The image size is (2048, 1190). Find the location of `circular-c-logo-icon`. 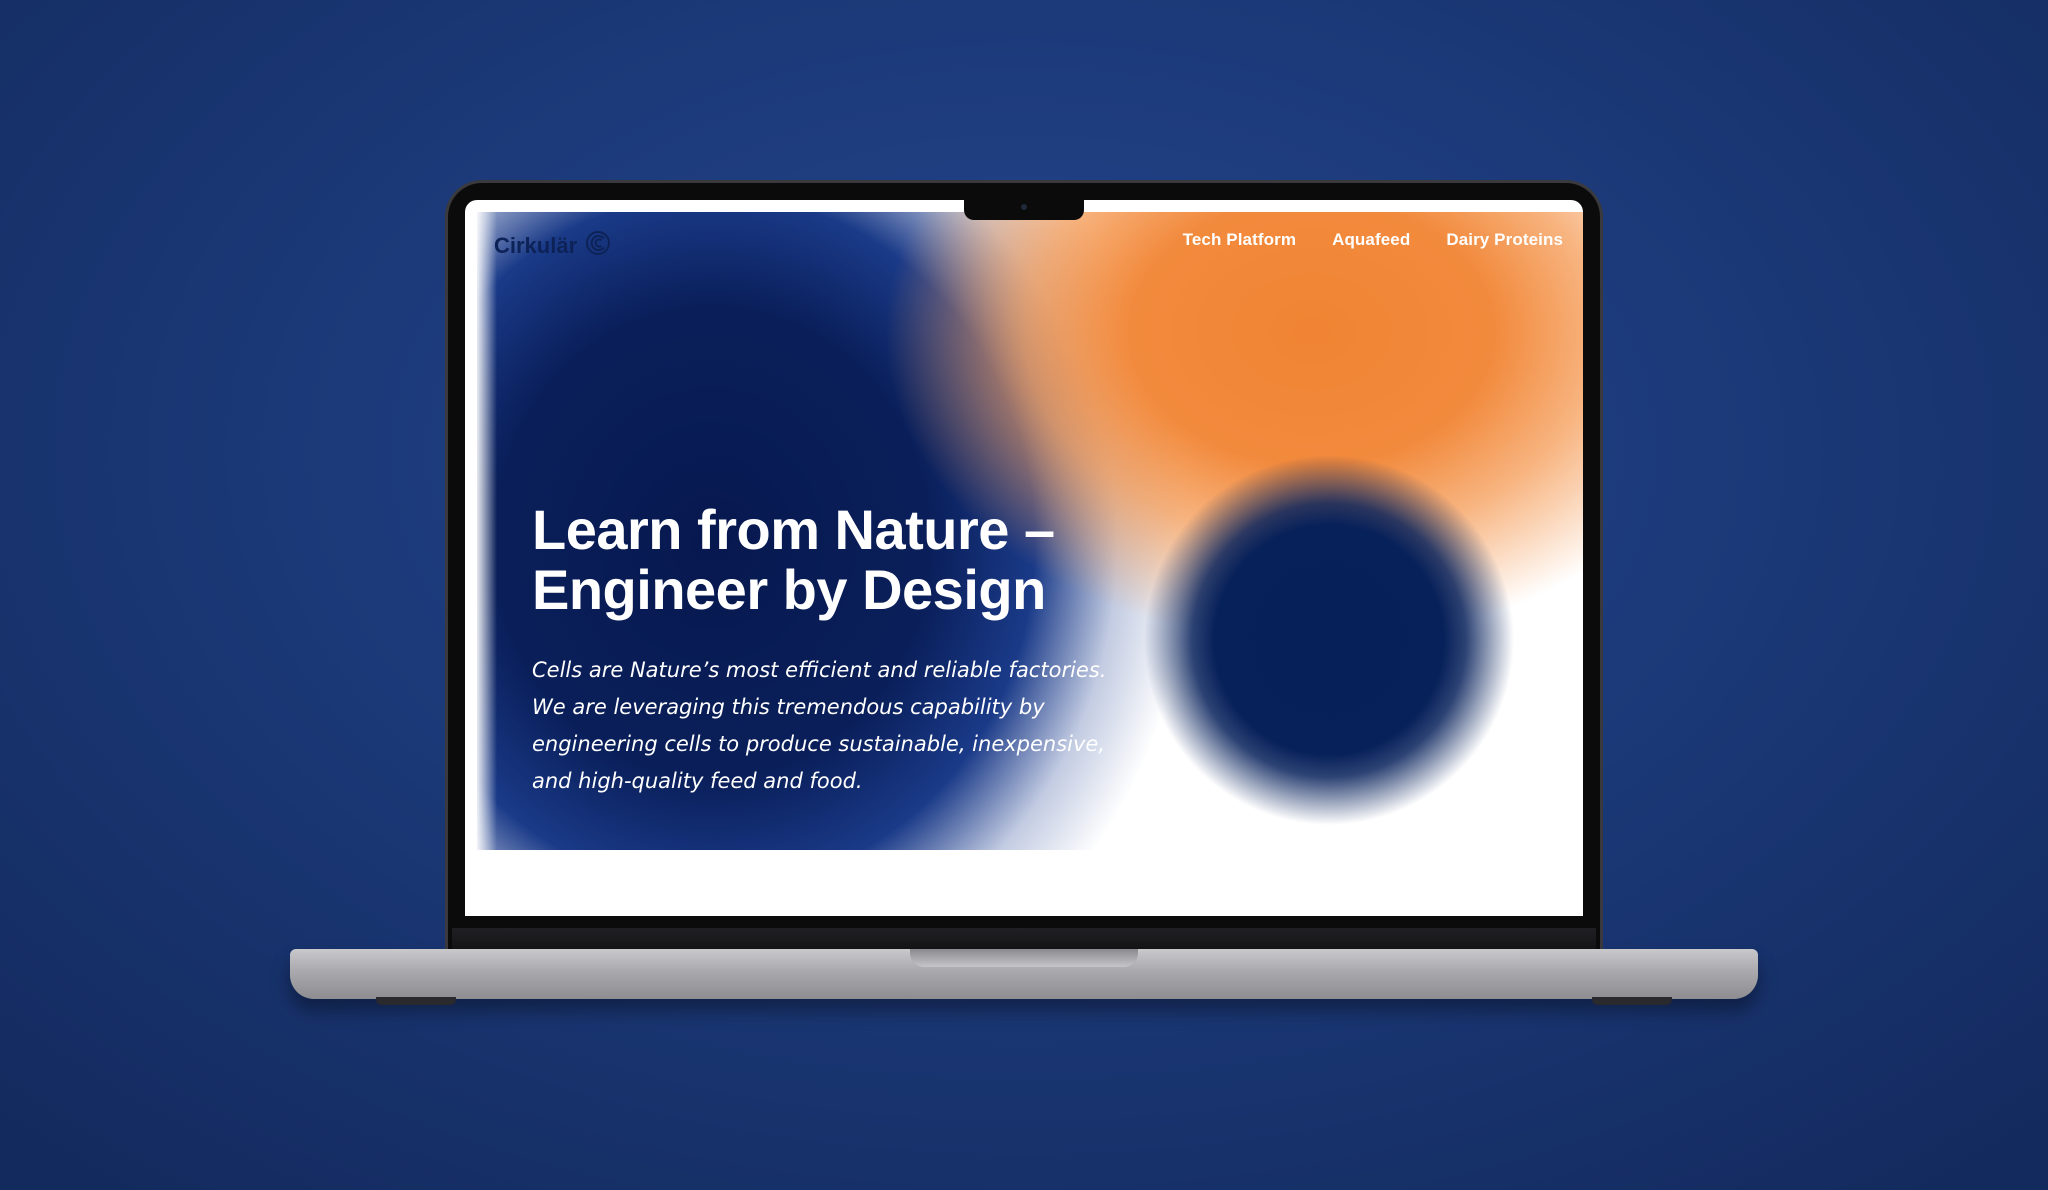

circular-c-logo-icon is located at coordinates (598, 246).